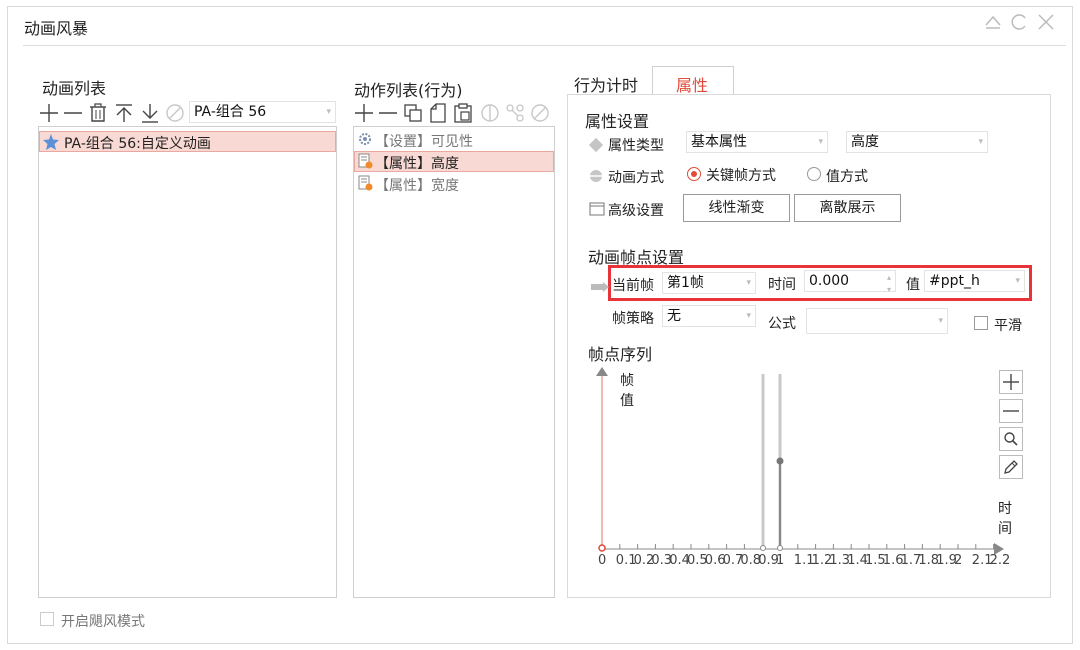 This screenshot has height=650, width=1080. What do you see at coordinates (814, 174) in the screenshot?
I see `radio-value` at bounding box center [814, 174].